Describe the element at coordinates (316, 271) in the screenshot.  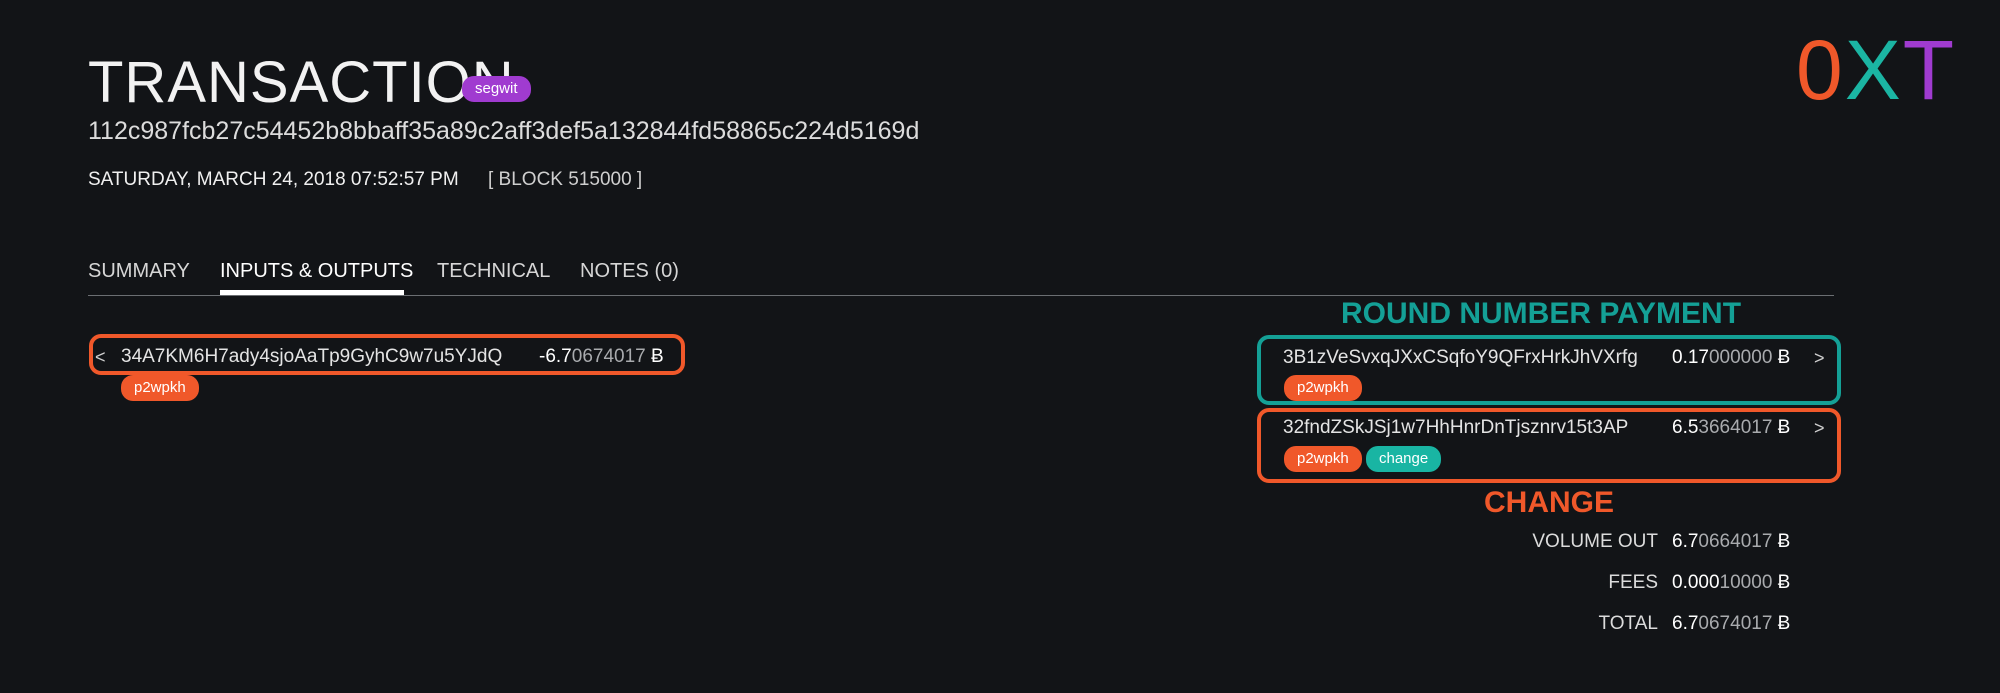
I see `tab-inputs-outputs: INPUTS & OUTPUTS` at that location.